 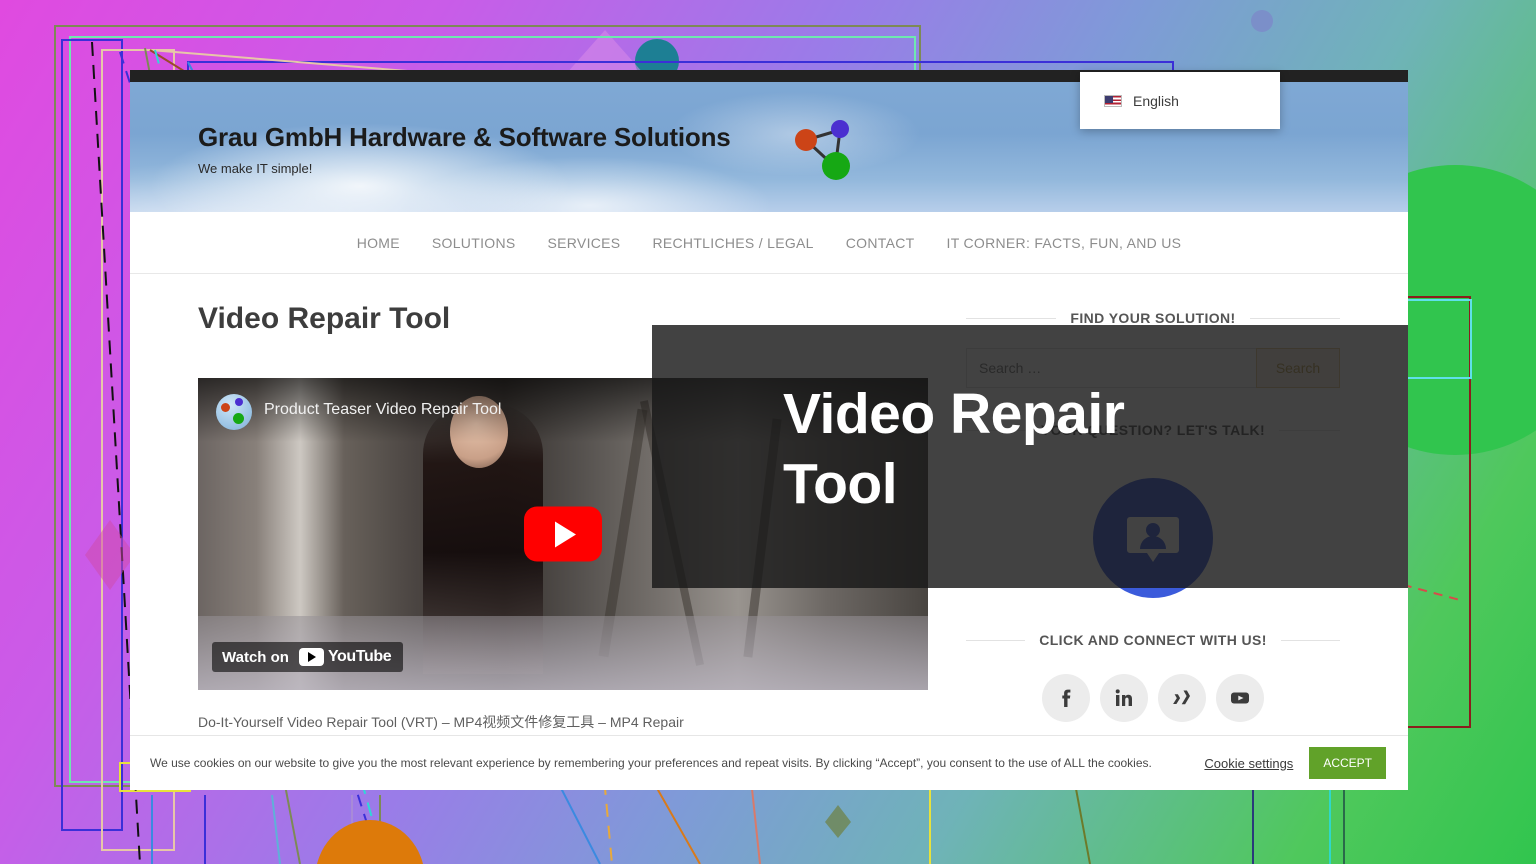 I want to click on xing-glyph, so click(x=1181, y=697).